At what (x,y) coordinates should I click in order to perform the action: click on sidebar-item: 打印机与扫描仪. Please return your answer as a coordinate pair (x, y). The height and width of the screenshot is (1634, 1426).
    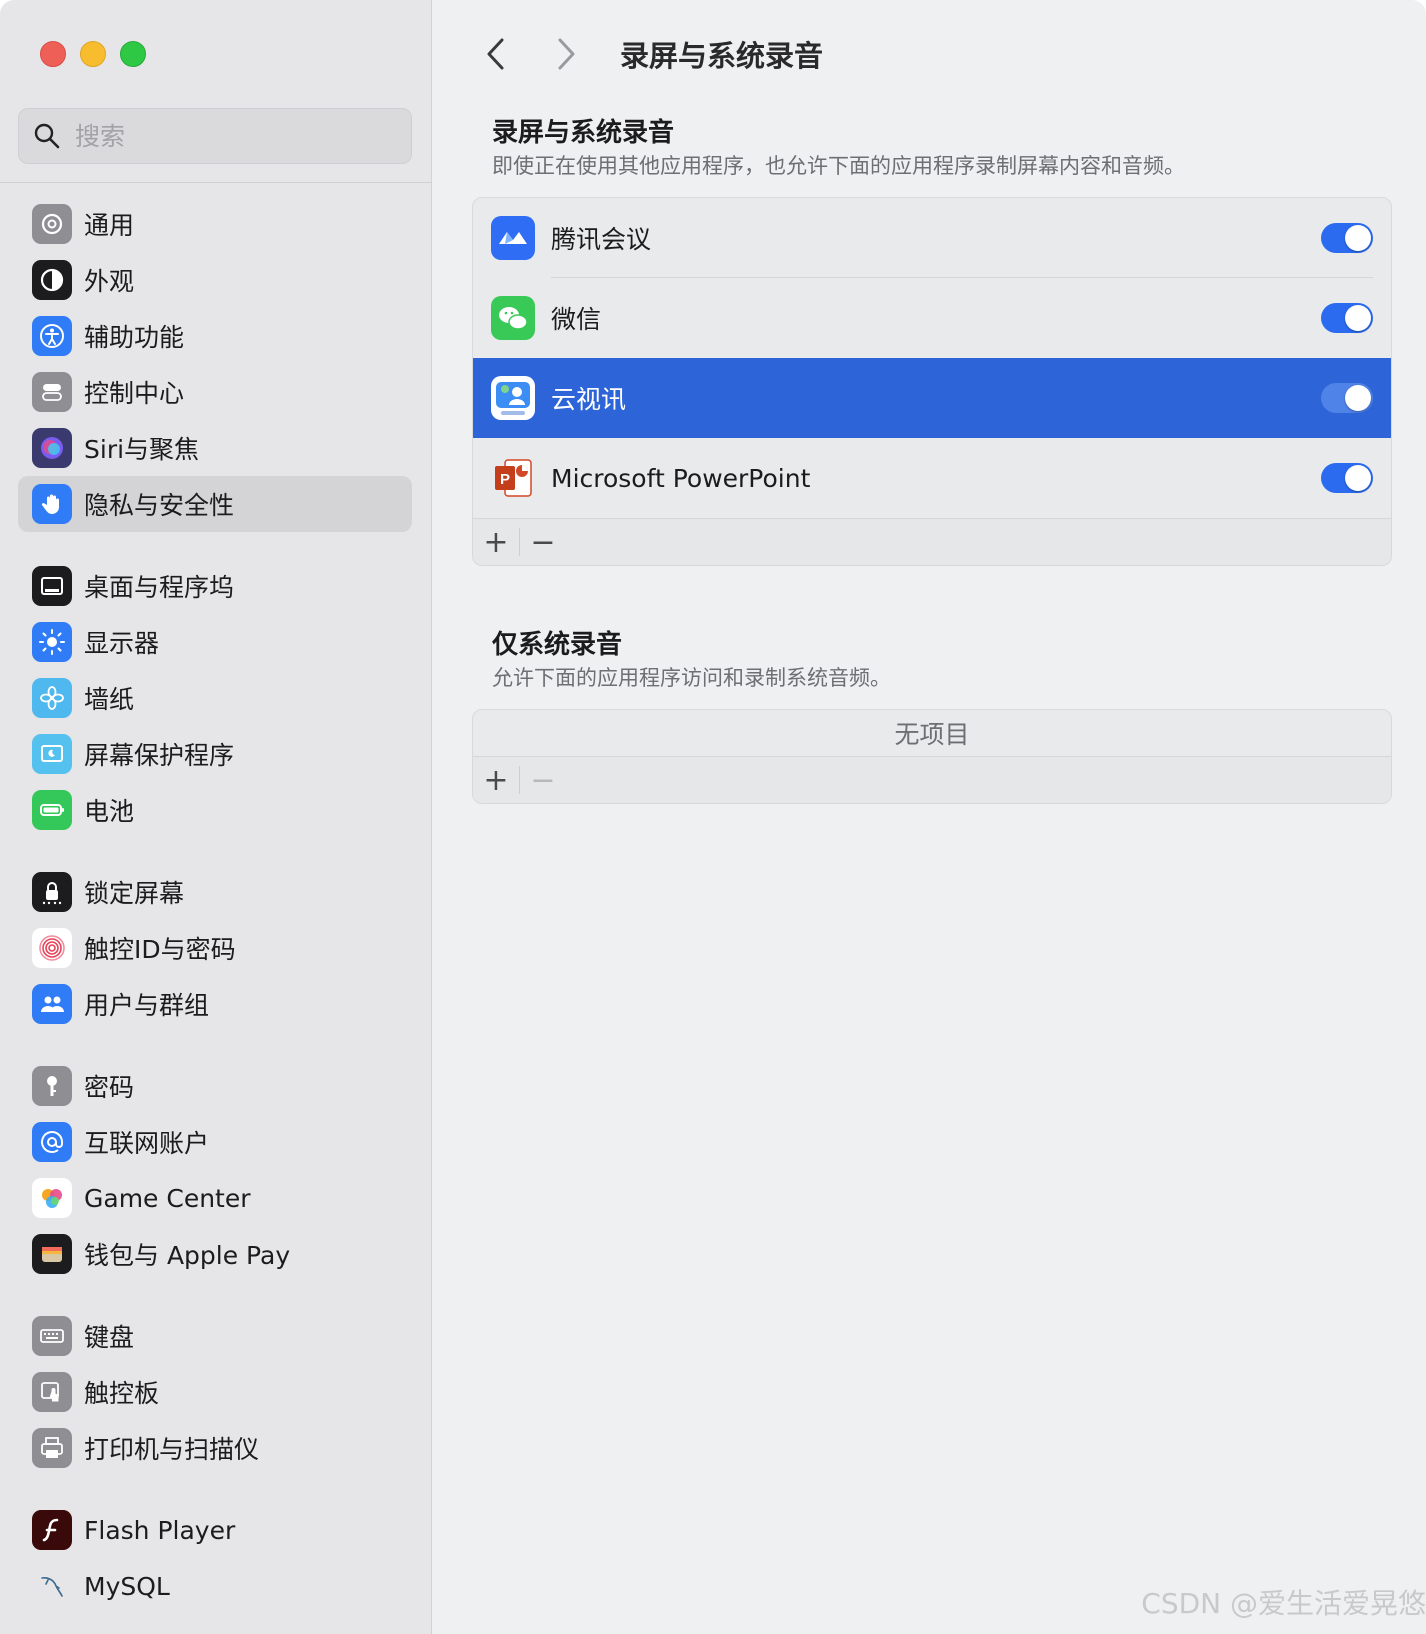
    Looking at the image, I should click on (215, 1448).